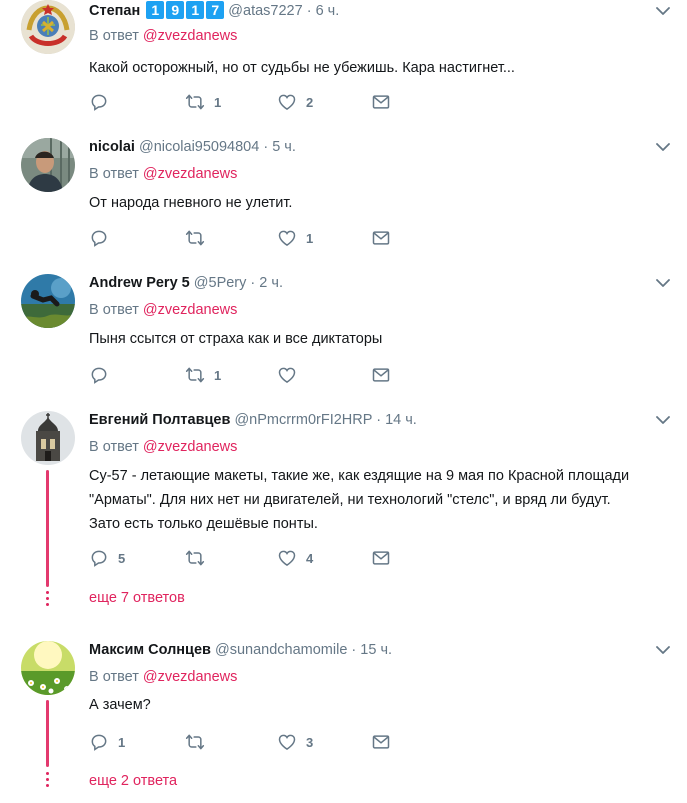 Image resolution: width=687 pixels, height=803 pixels. What do you see at coordinates (48, 668) in the screenshot?
I see `avatar-chamomile-field-photo` at bounding box center [48, 668].